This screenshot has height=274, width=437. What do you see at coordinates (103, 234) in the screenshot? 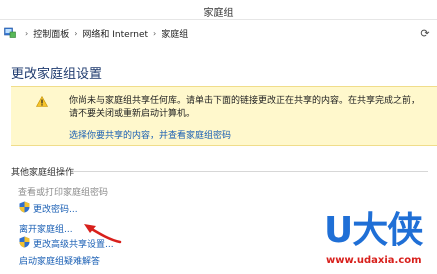
I see `red-arrow-annotation` at bounding box center [103, 234].